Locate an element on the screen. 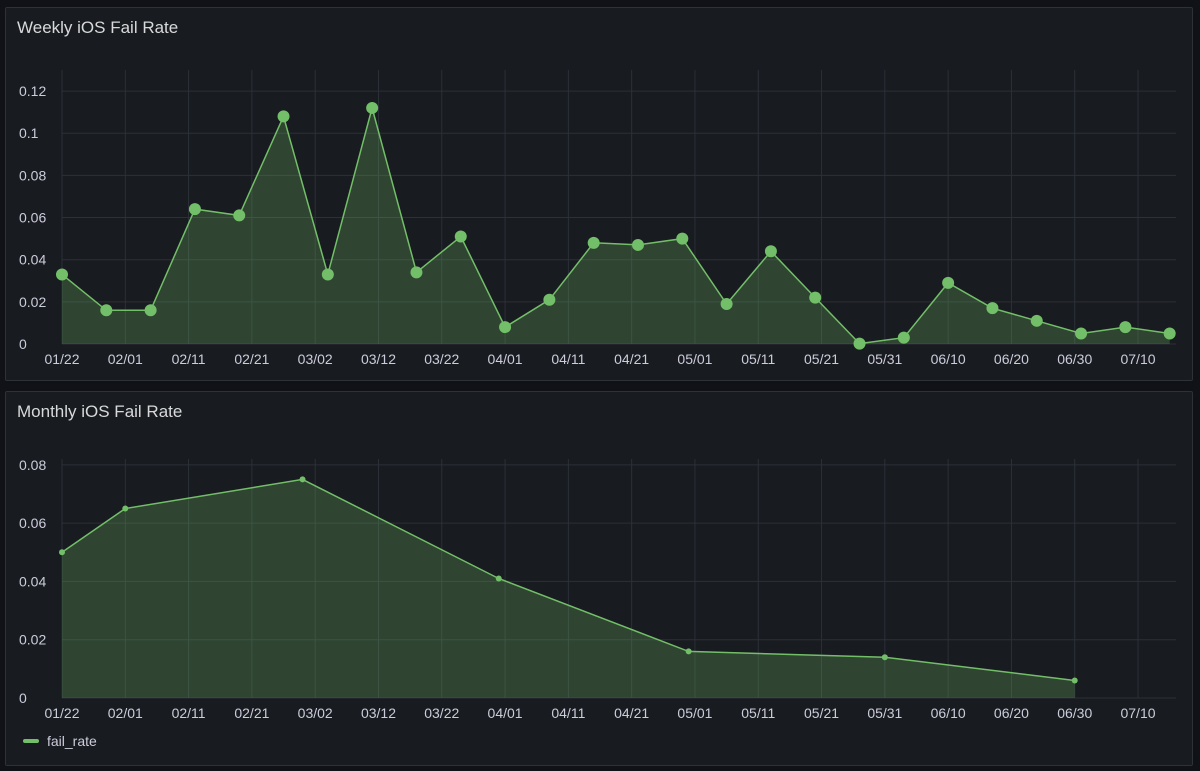 The height and width of the screenshot is (771, 1200). monthly-y-tick-label: 0.08 is located at coordinates (32, 465).